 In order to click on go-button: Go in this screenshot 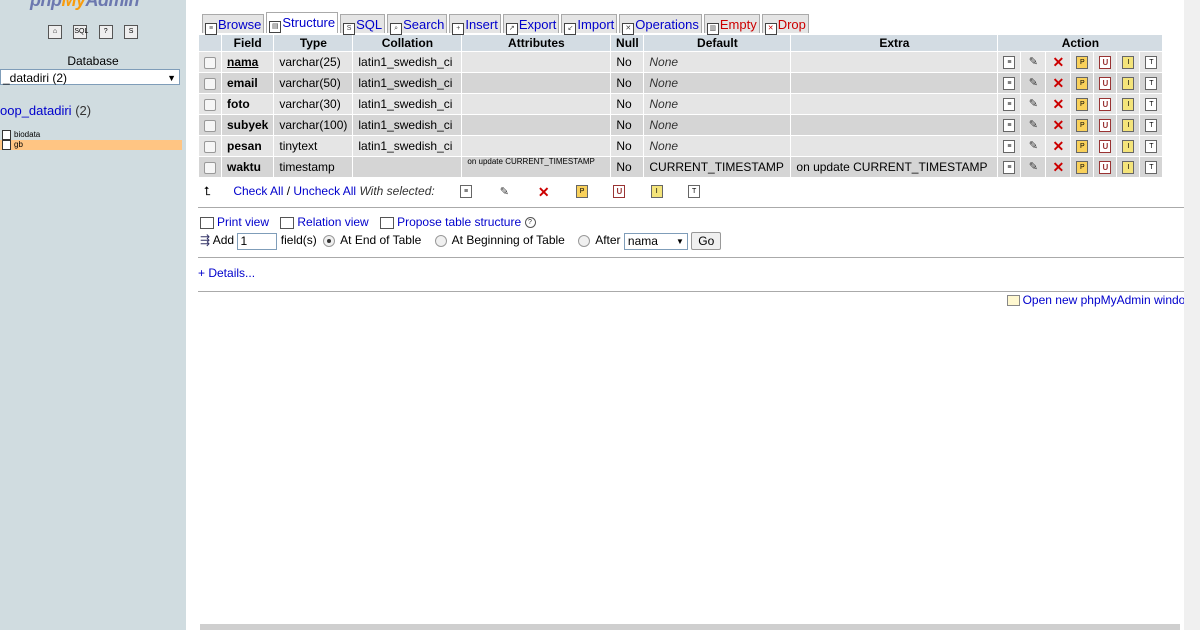, I will do `click(706, 241)`.